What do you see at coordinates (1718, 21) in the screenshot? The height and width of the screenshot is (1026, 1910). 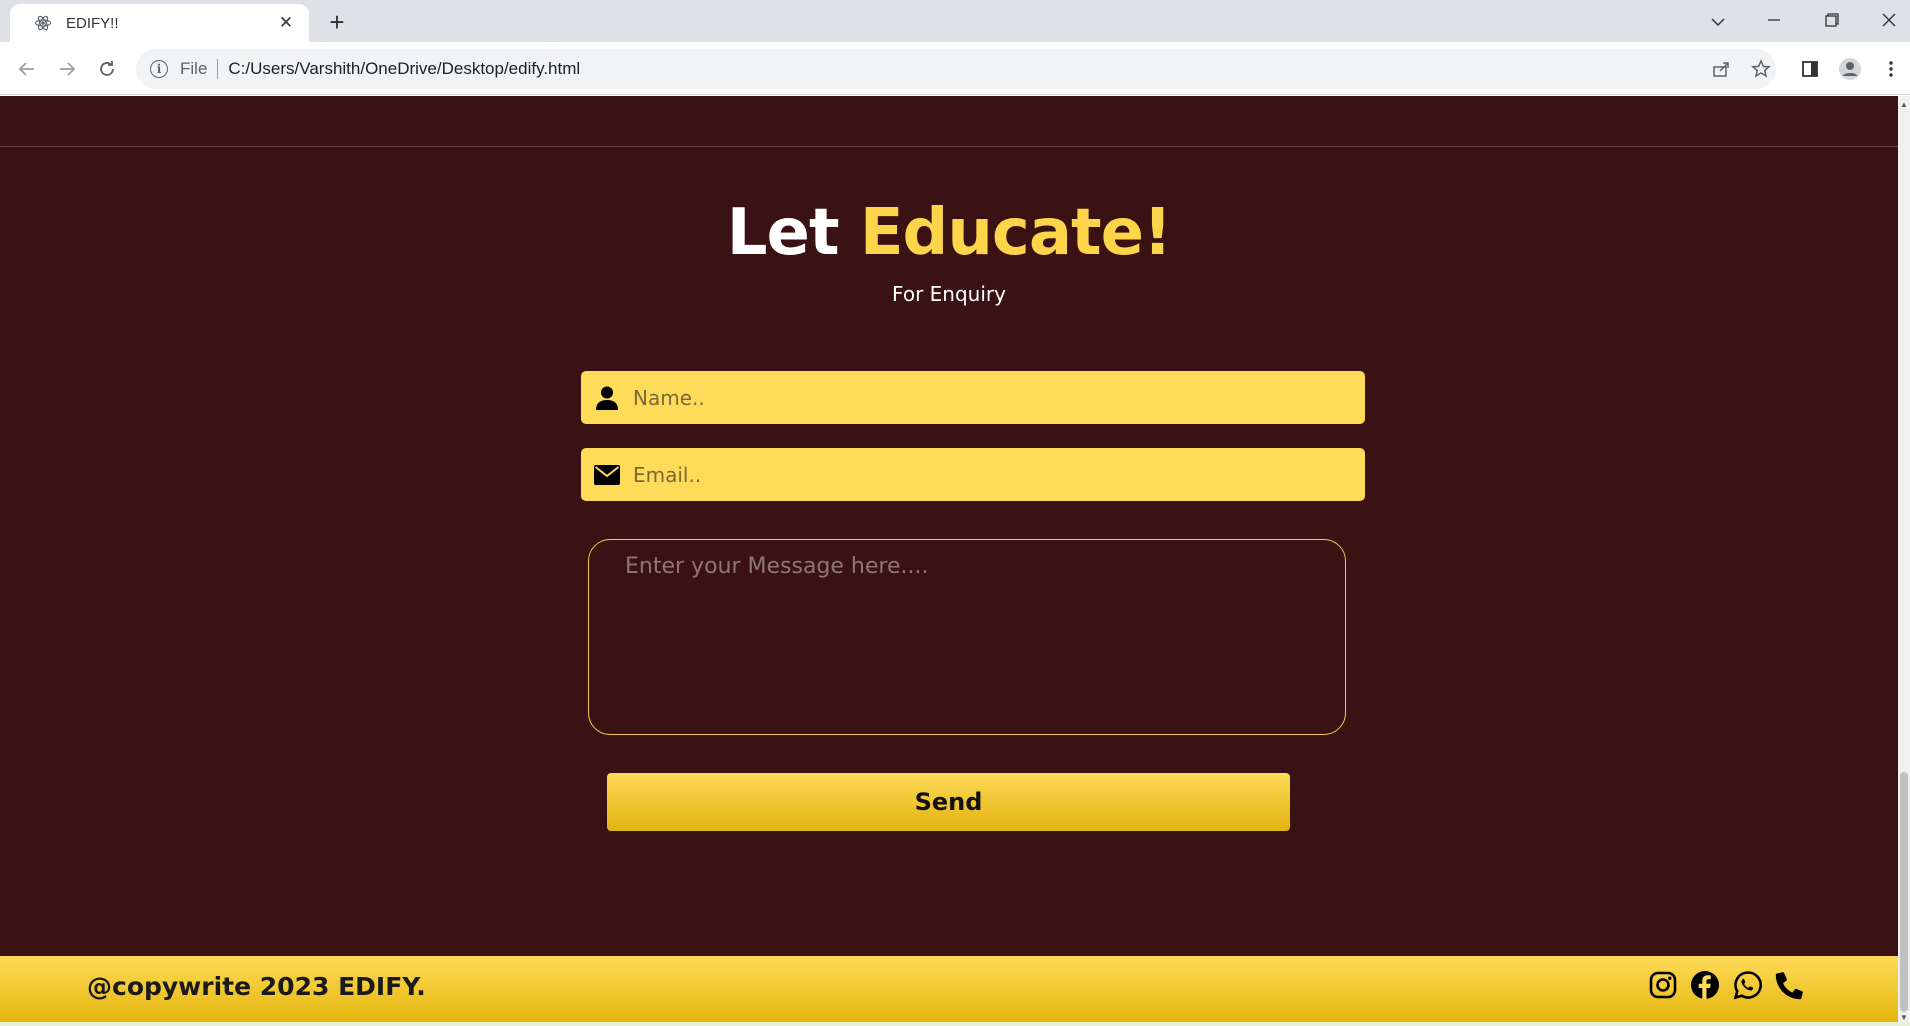 I see `tab-search-icon` at bounding box center [1718, 21].